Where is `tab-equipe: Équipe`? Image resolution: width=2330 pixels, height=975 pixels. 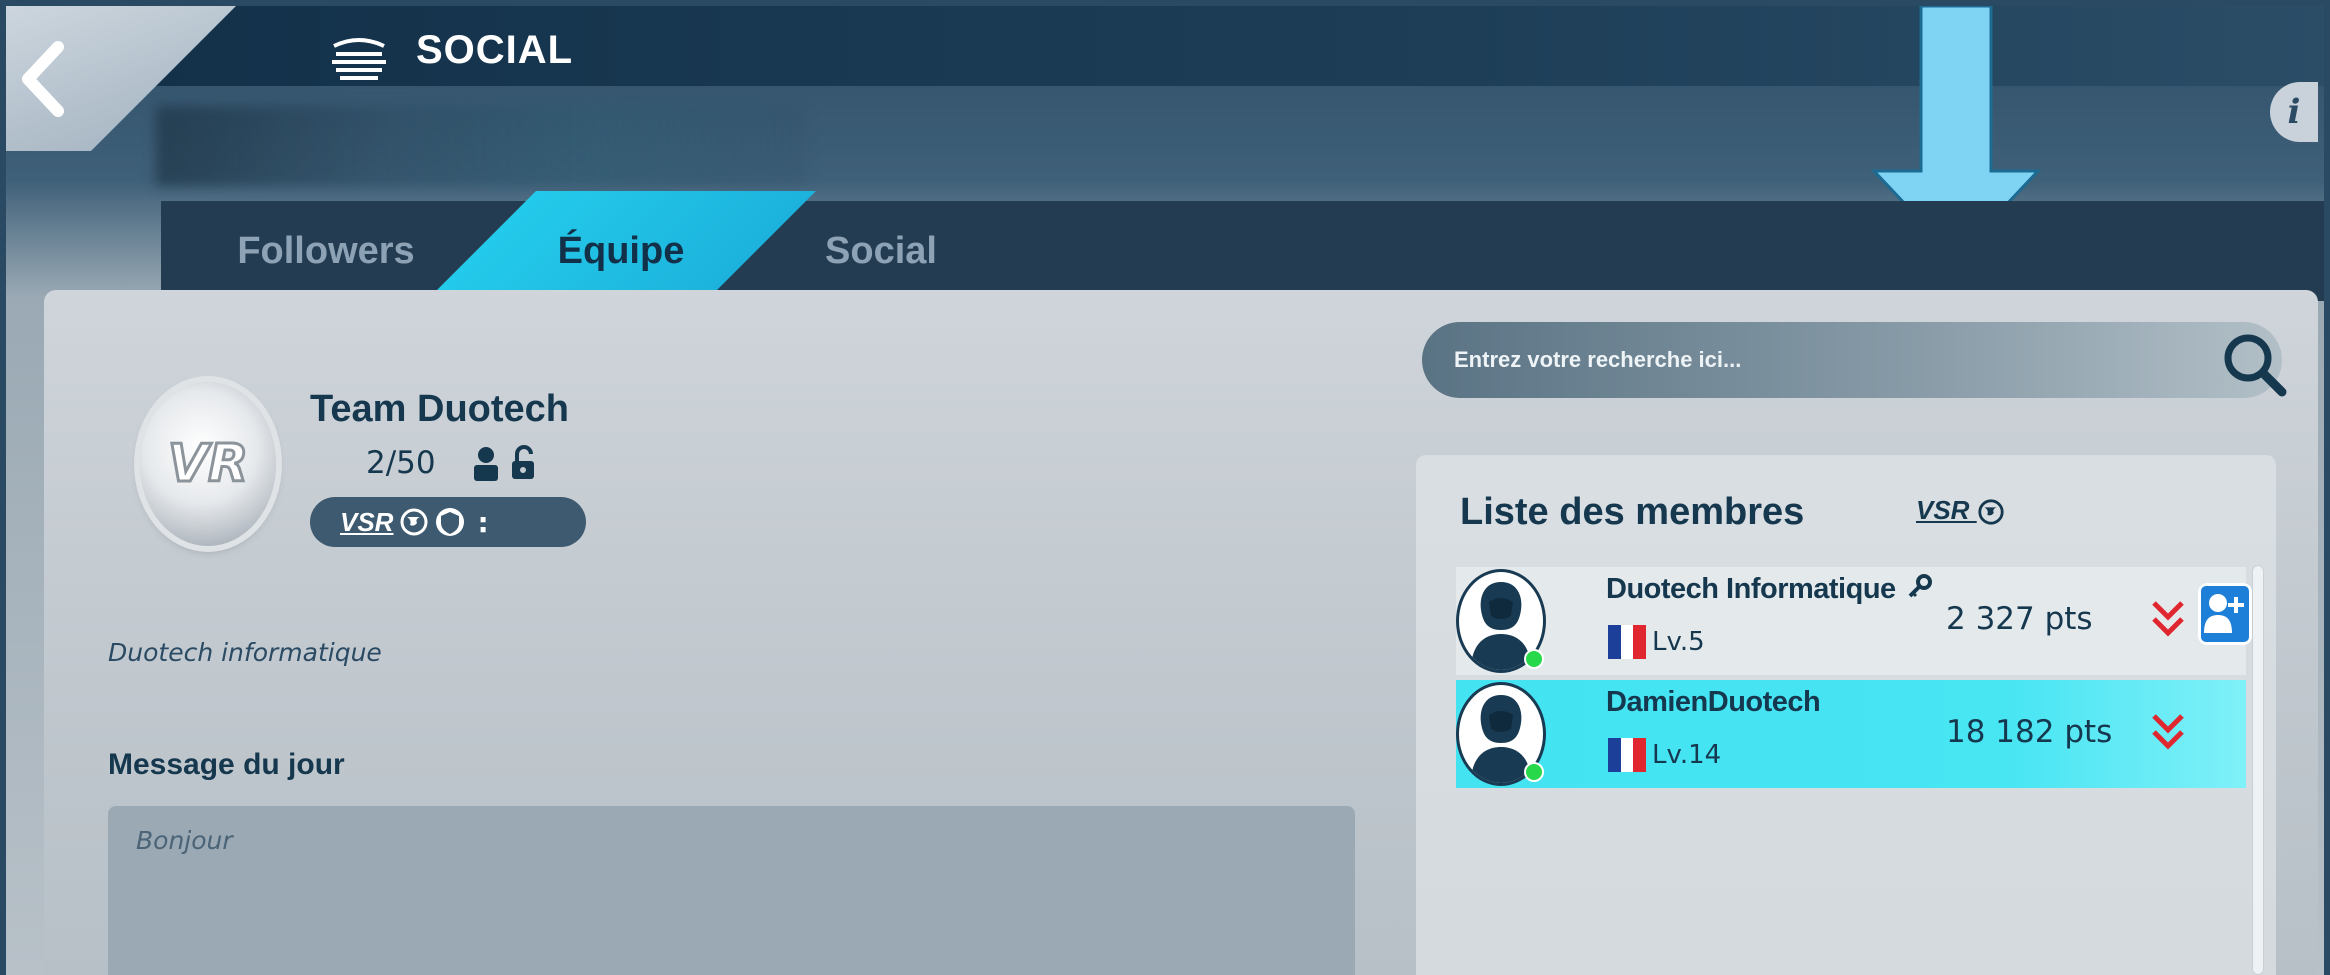
tab-equipe: Équipe is located at coordinates (621, 251).